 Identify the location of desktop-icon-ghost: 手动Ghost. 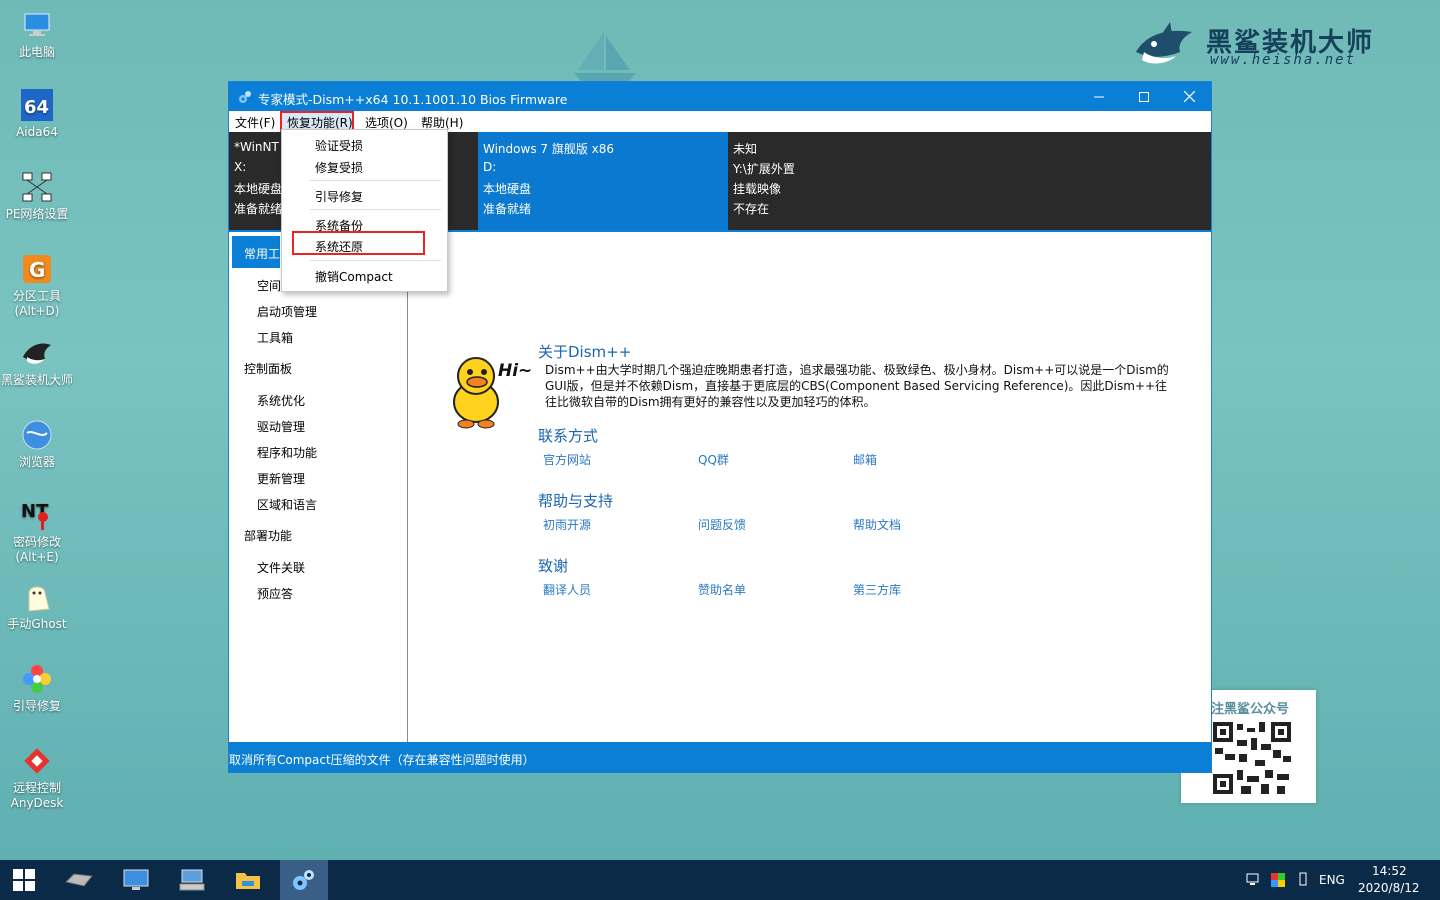
(37, 606).